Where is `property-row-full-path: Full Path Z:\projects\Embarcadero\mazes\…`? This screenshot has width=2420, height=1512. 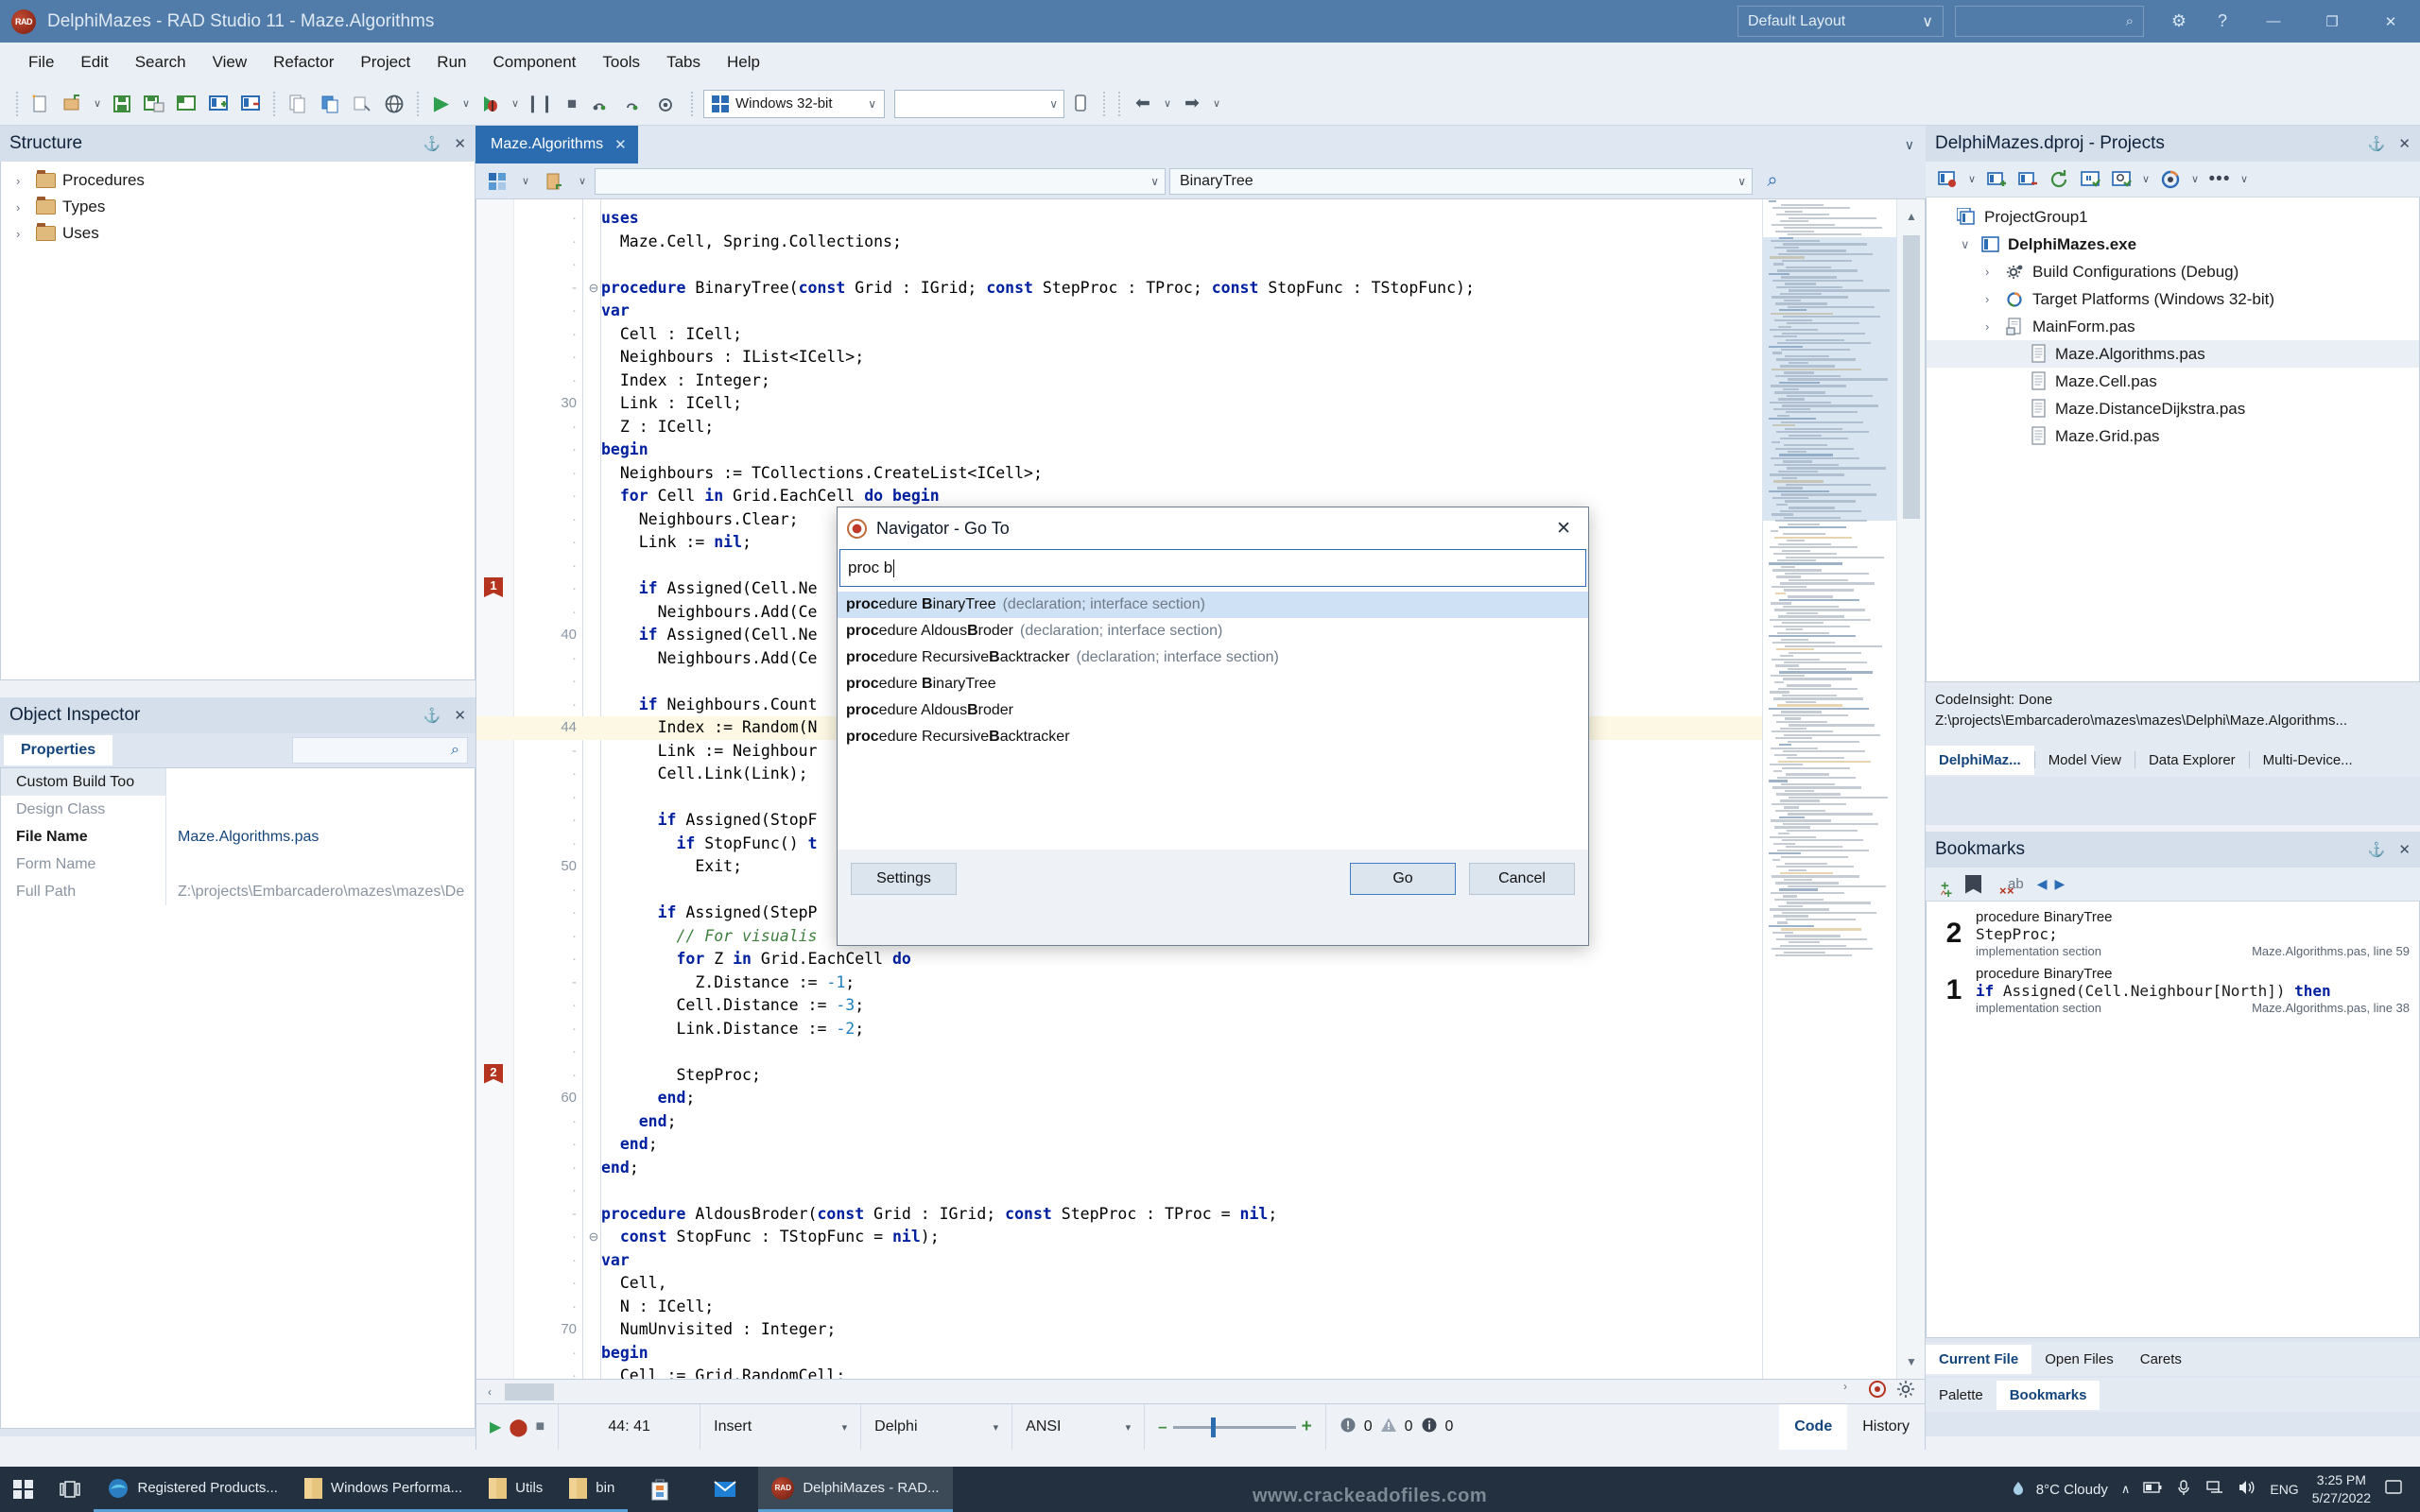 property-row-full-path: Full Path Z:\projects\Embarcadero\mazes\… is located at coordinates (238, 891).